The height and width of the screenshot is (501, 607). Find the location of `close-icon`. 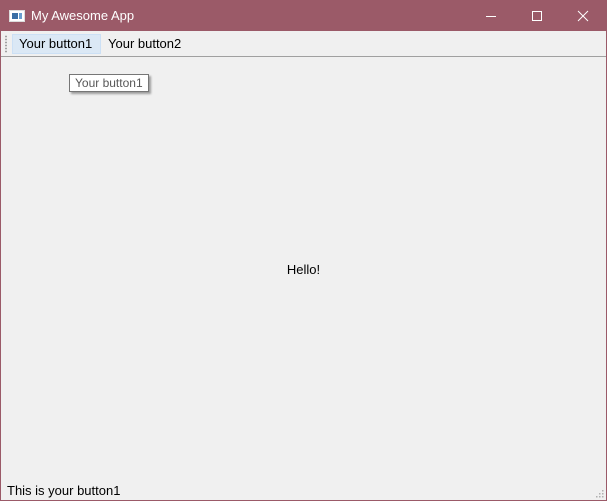

close-icon is located at coordinates (583, 16).